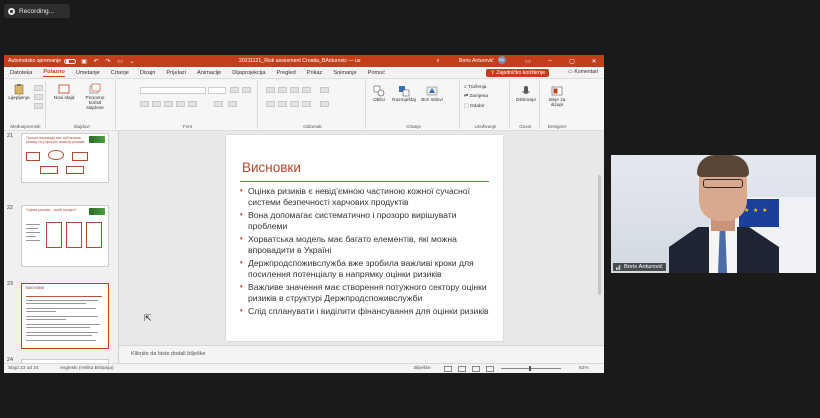 This screenshot has height=418, width=820. What do you see at coordinates (528, 61) in the screenshot?
I see `ribbon-display-icon: ▭` at bounding box center [528, 61].